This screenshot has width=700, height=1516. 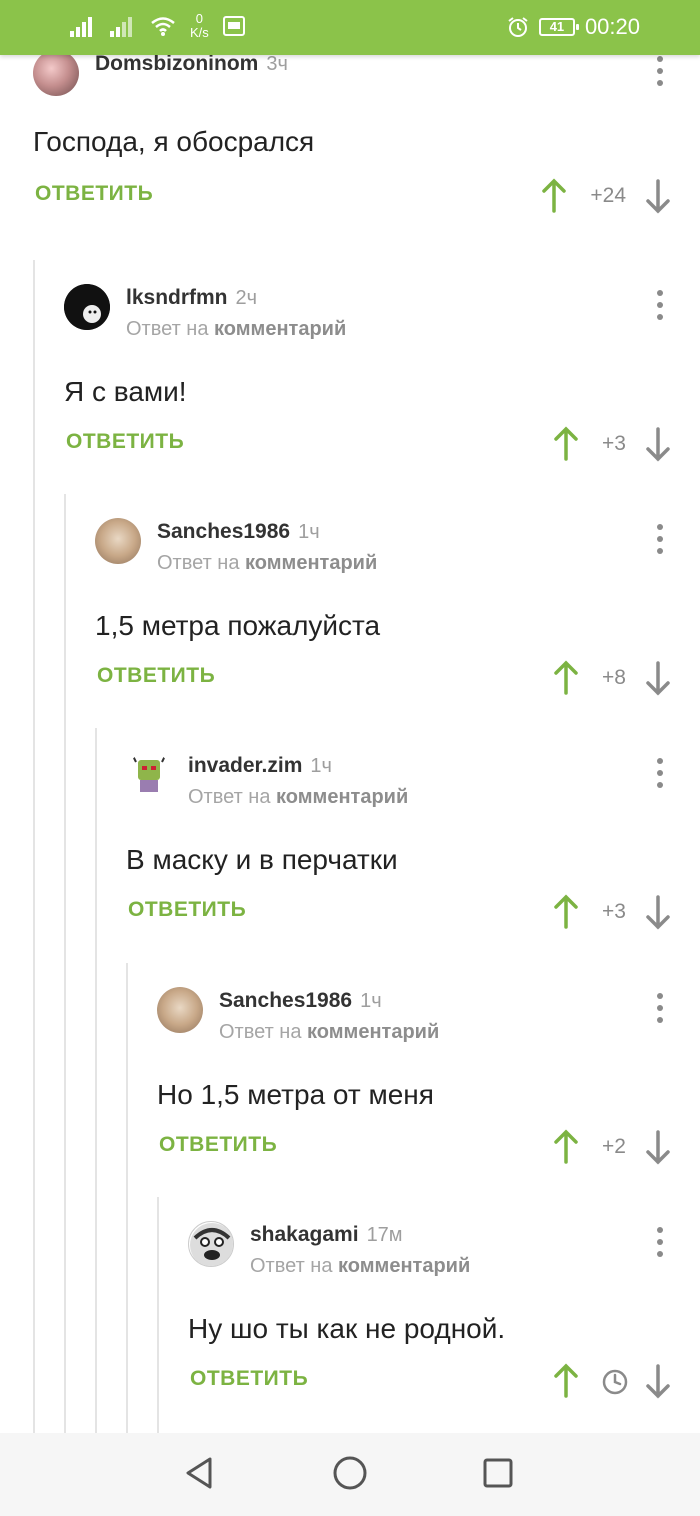 What do you see at coordinates (366, 77) in the screenshot?
I see `comment-header: Domsbizoninom 3ч` at bounding box center [366, 77].